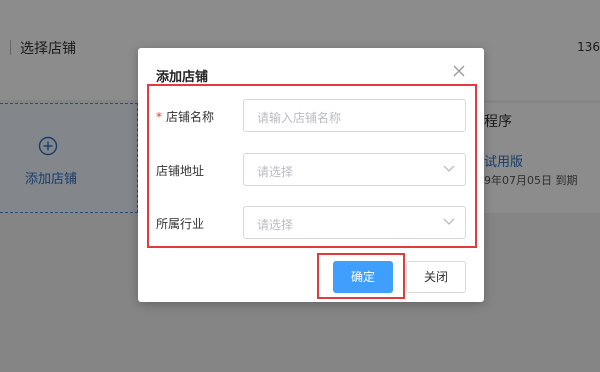 Image resolution: width=600 pixels, height=372 pixels. I want to click on confirm-highlight-box, so click(361, 276).